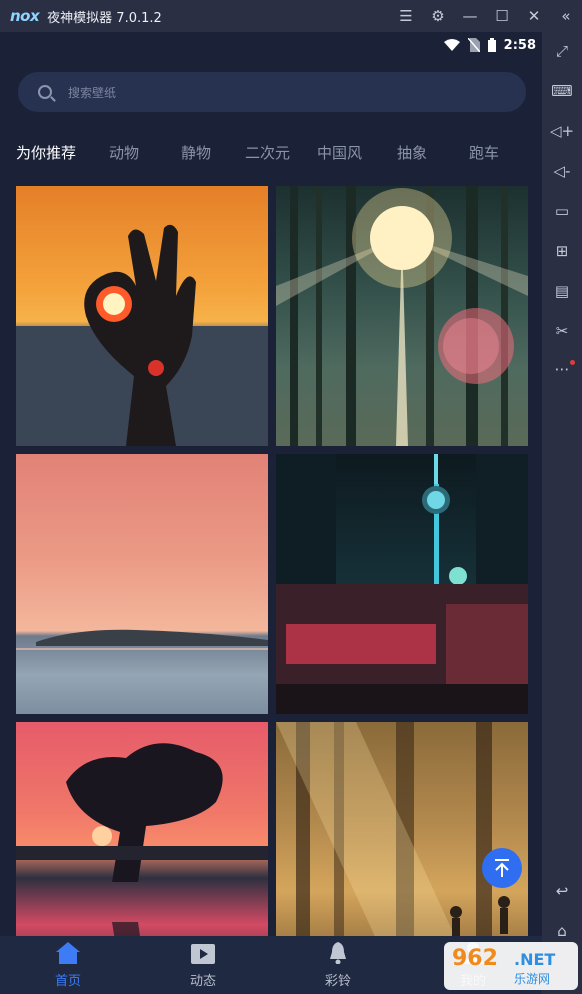  What do you see at coordinates (562, 291) in the screenshot?
I see `clear-cache-icon: ▤` at bounding box center [562, 291].